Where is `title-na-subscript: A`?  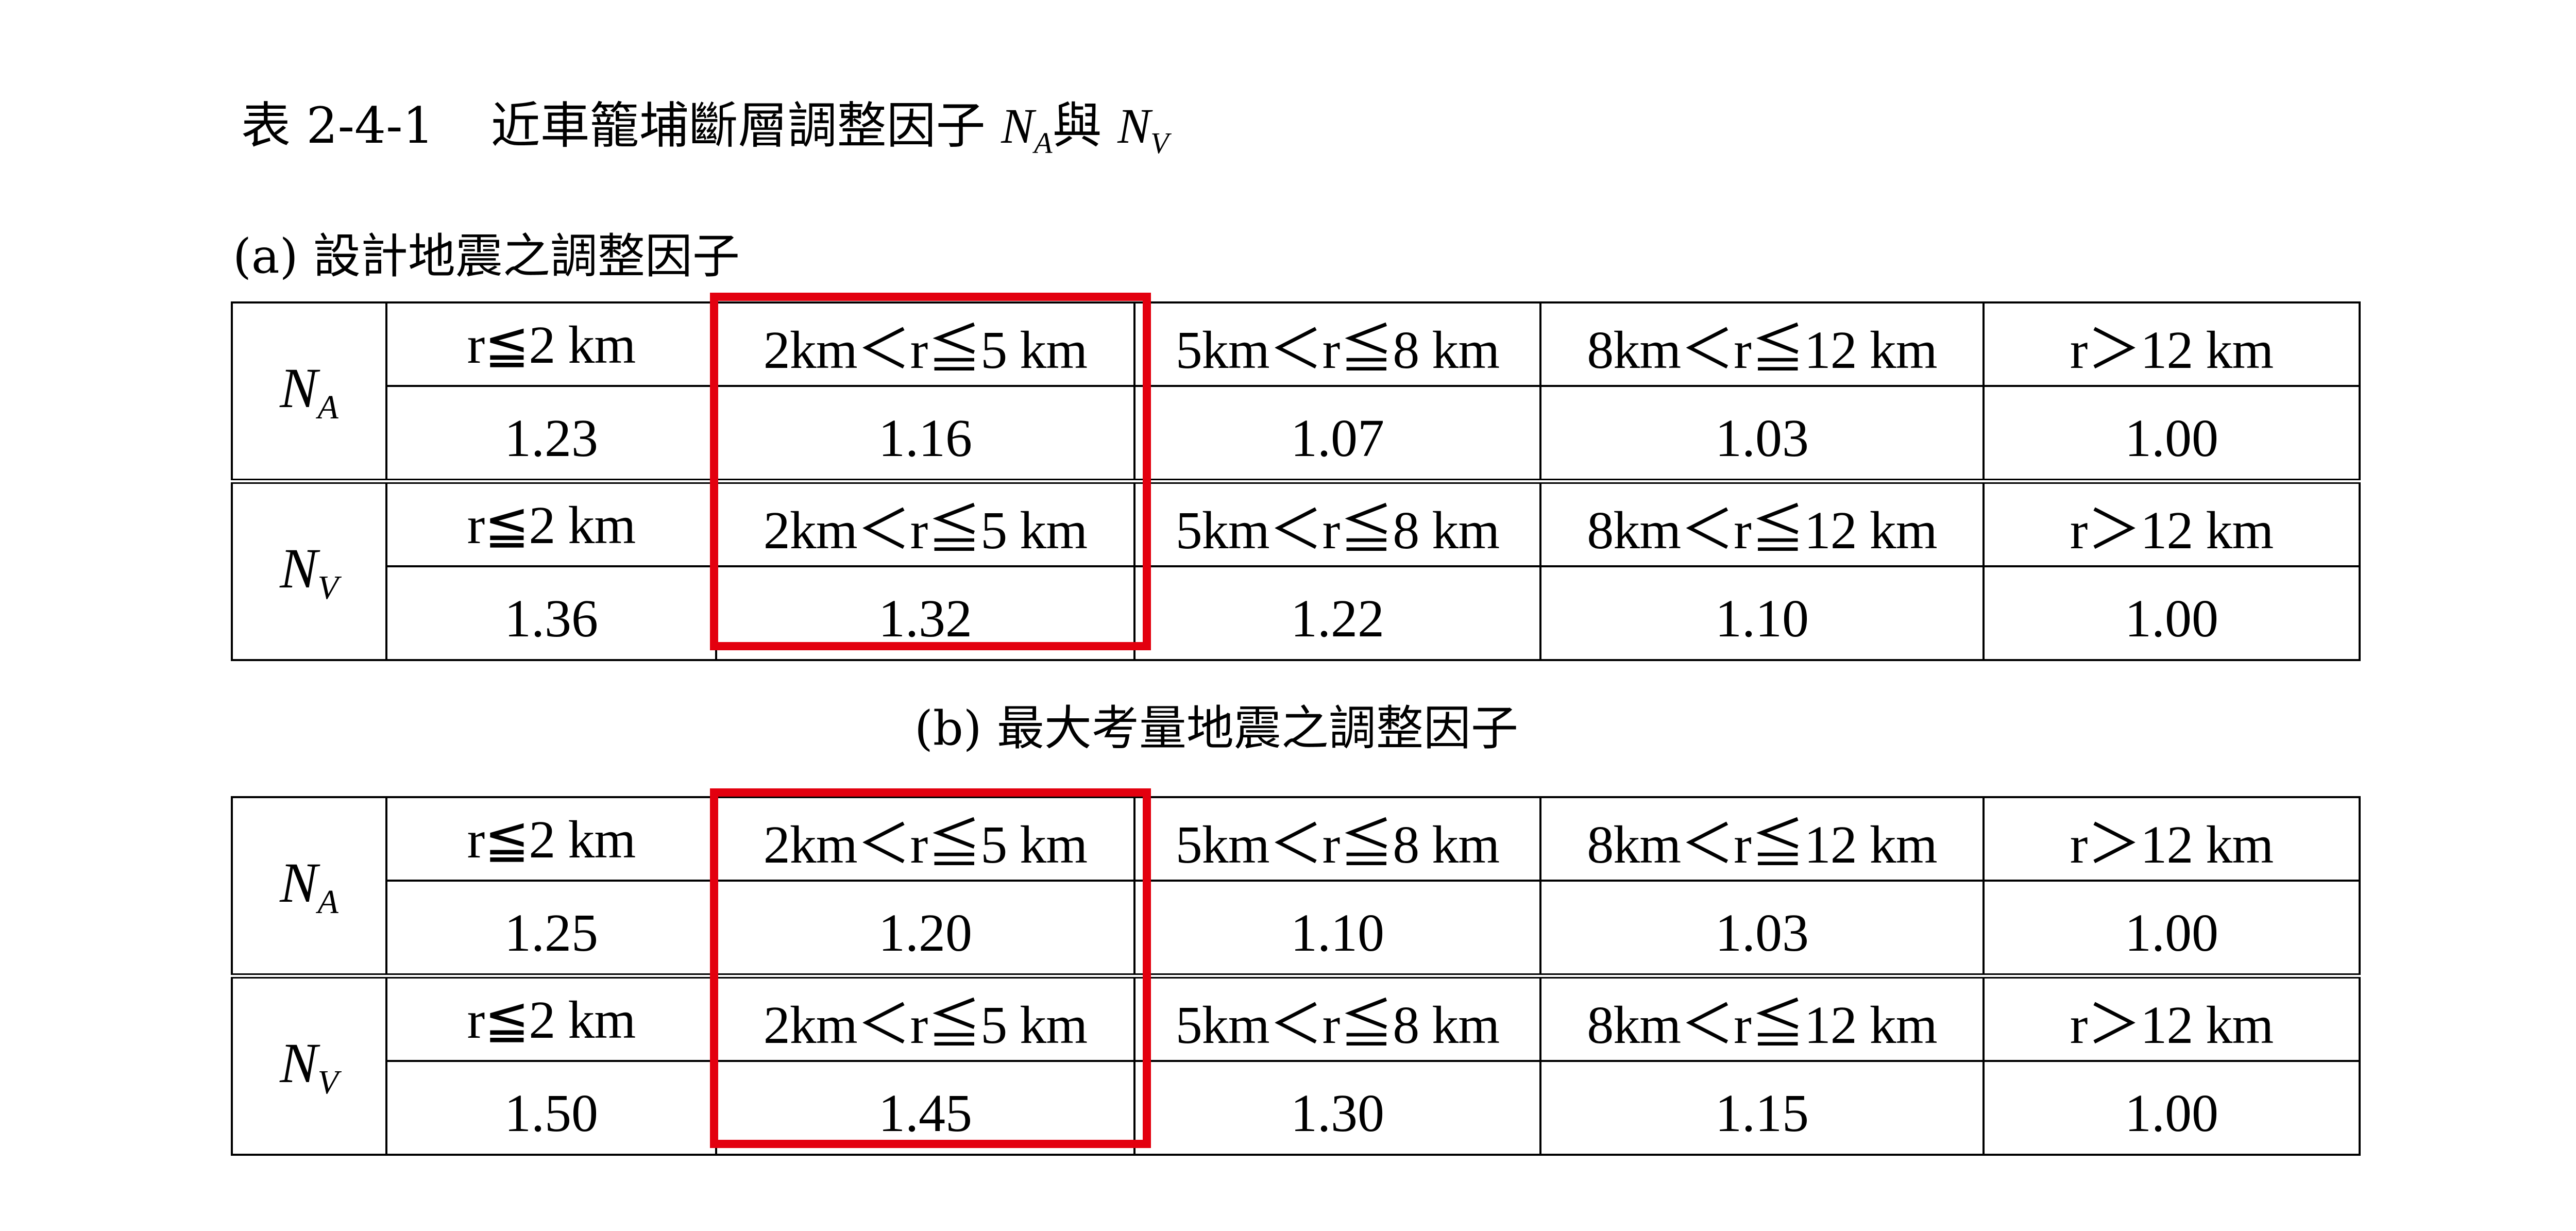
title-na-subscript: A is located at coordinates (1043, 143).